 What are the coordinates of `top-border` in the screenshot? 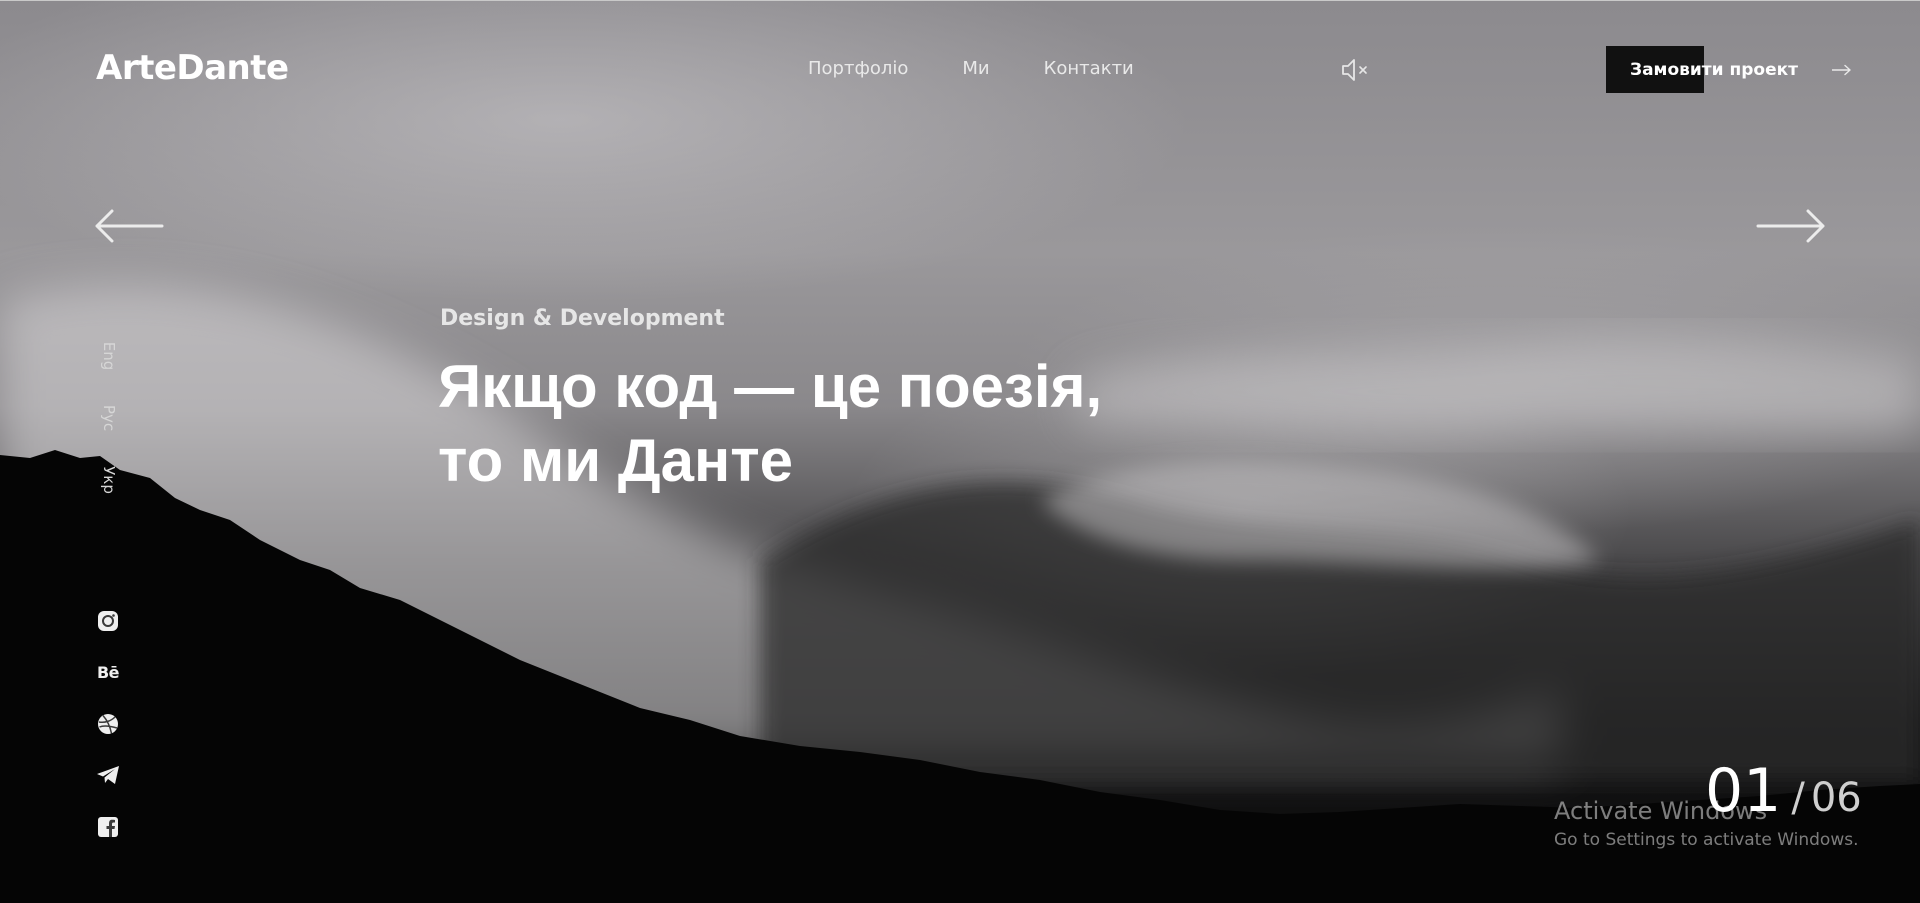 It's located at (960, 0).